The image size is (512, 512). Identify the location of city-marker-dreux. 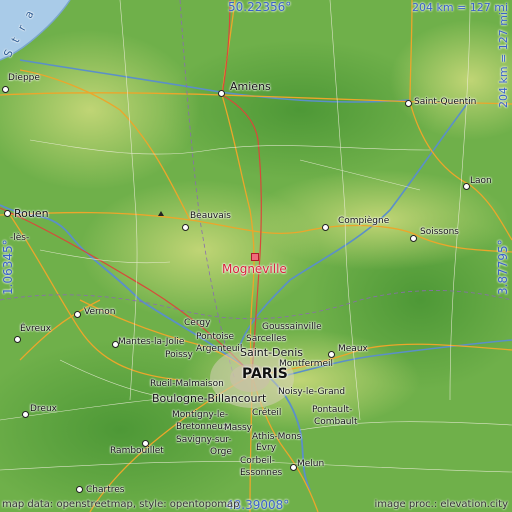
(25, 414).